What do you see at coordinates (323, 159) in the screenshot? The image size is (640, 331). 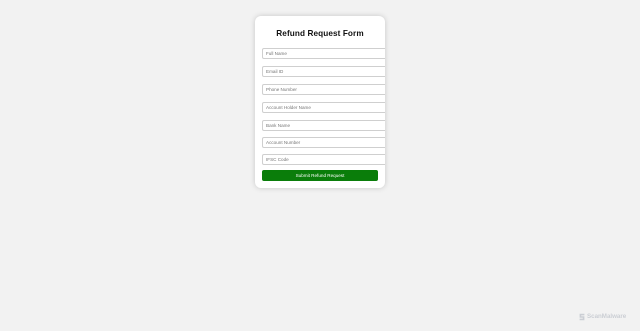 I see `ifsc-code-input` at bounding box center [323, 159].